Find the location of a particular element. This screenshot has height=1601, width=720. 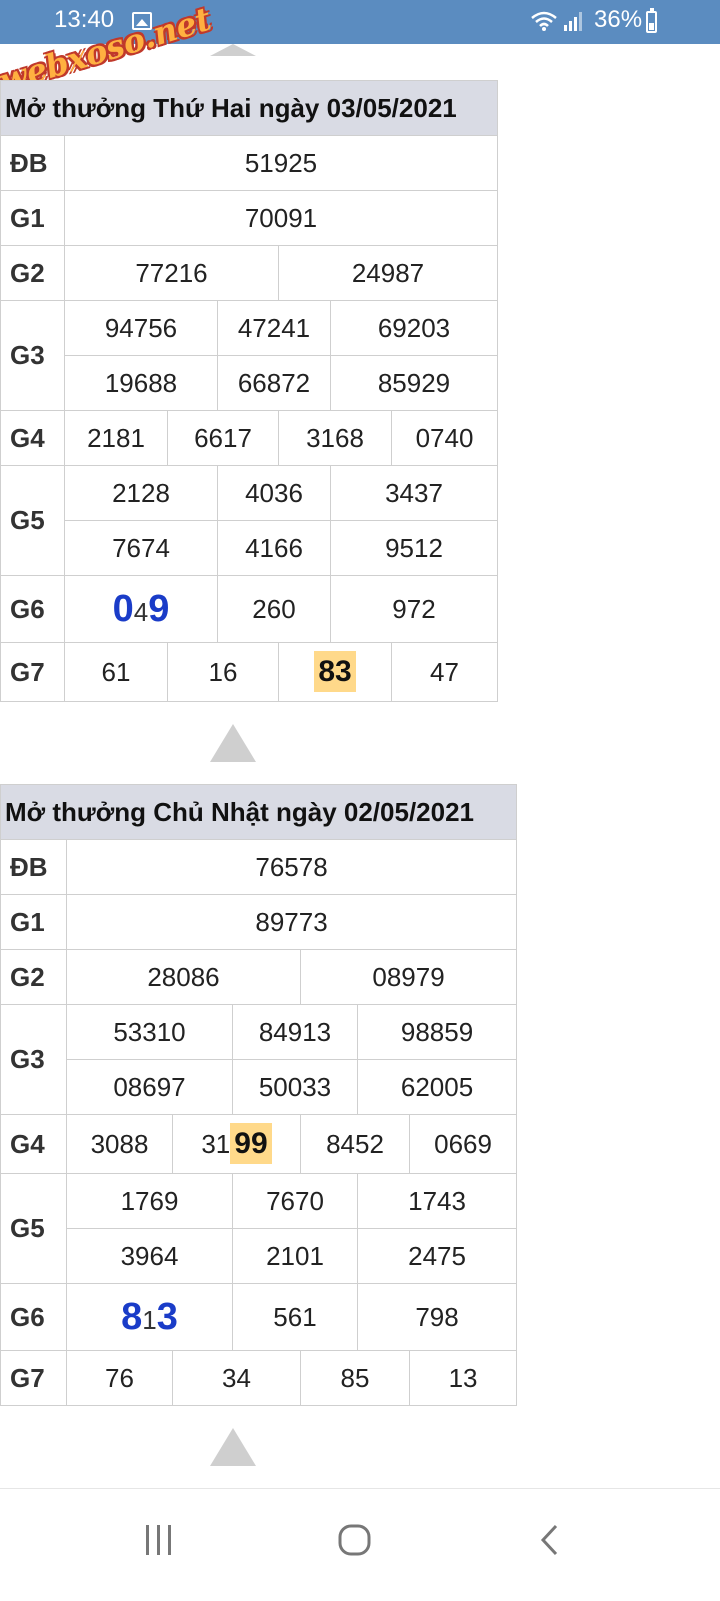

prize-g3: 84913 is located at coordinates (295, 1032).